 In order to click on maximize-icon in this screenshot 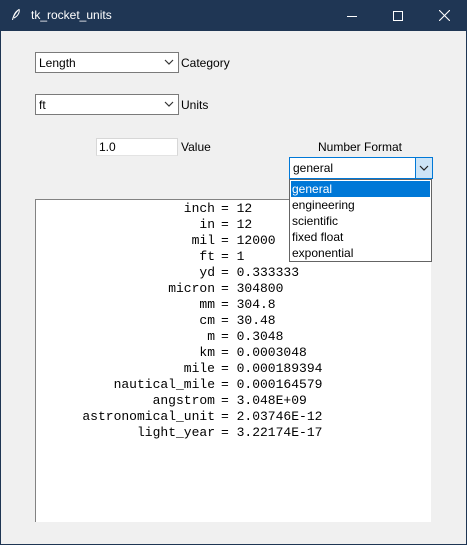, I will do `click(398, 15)`.